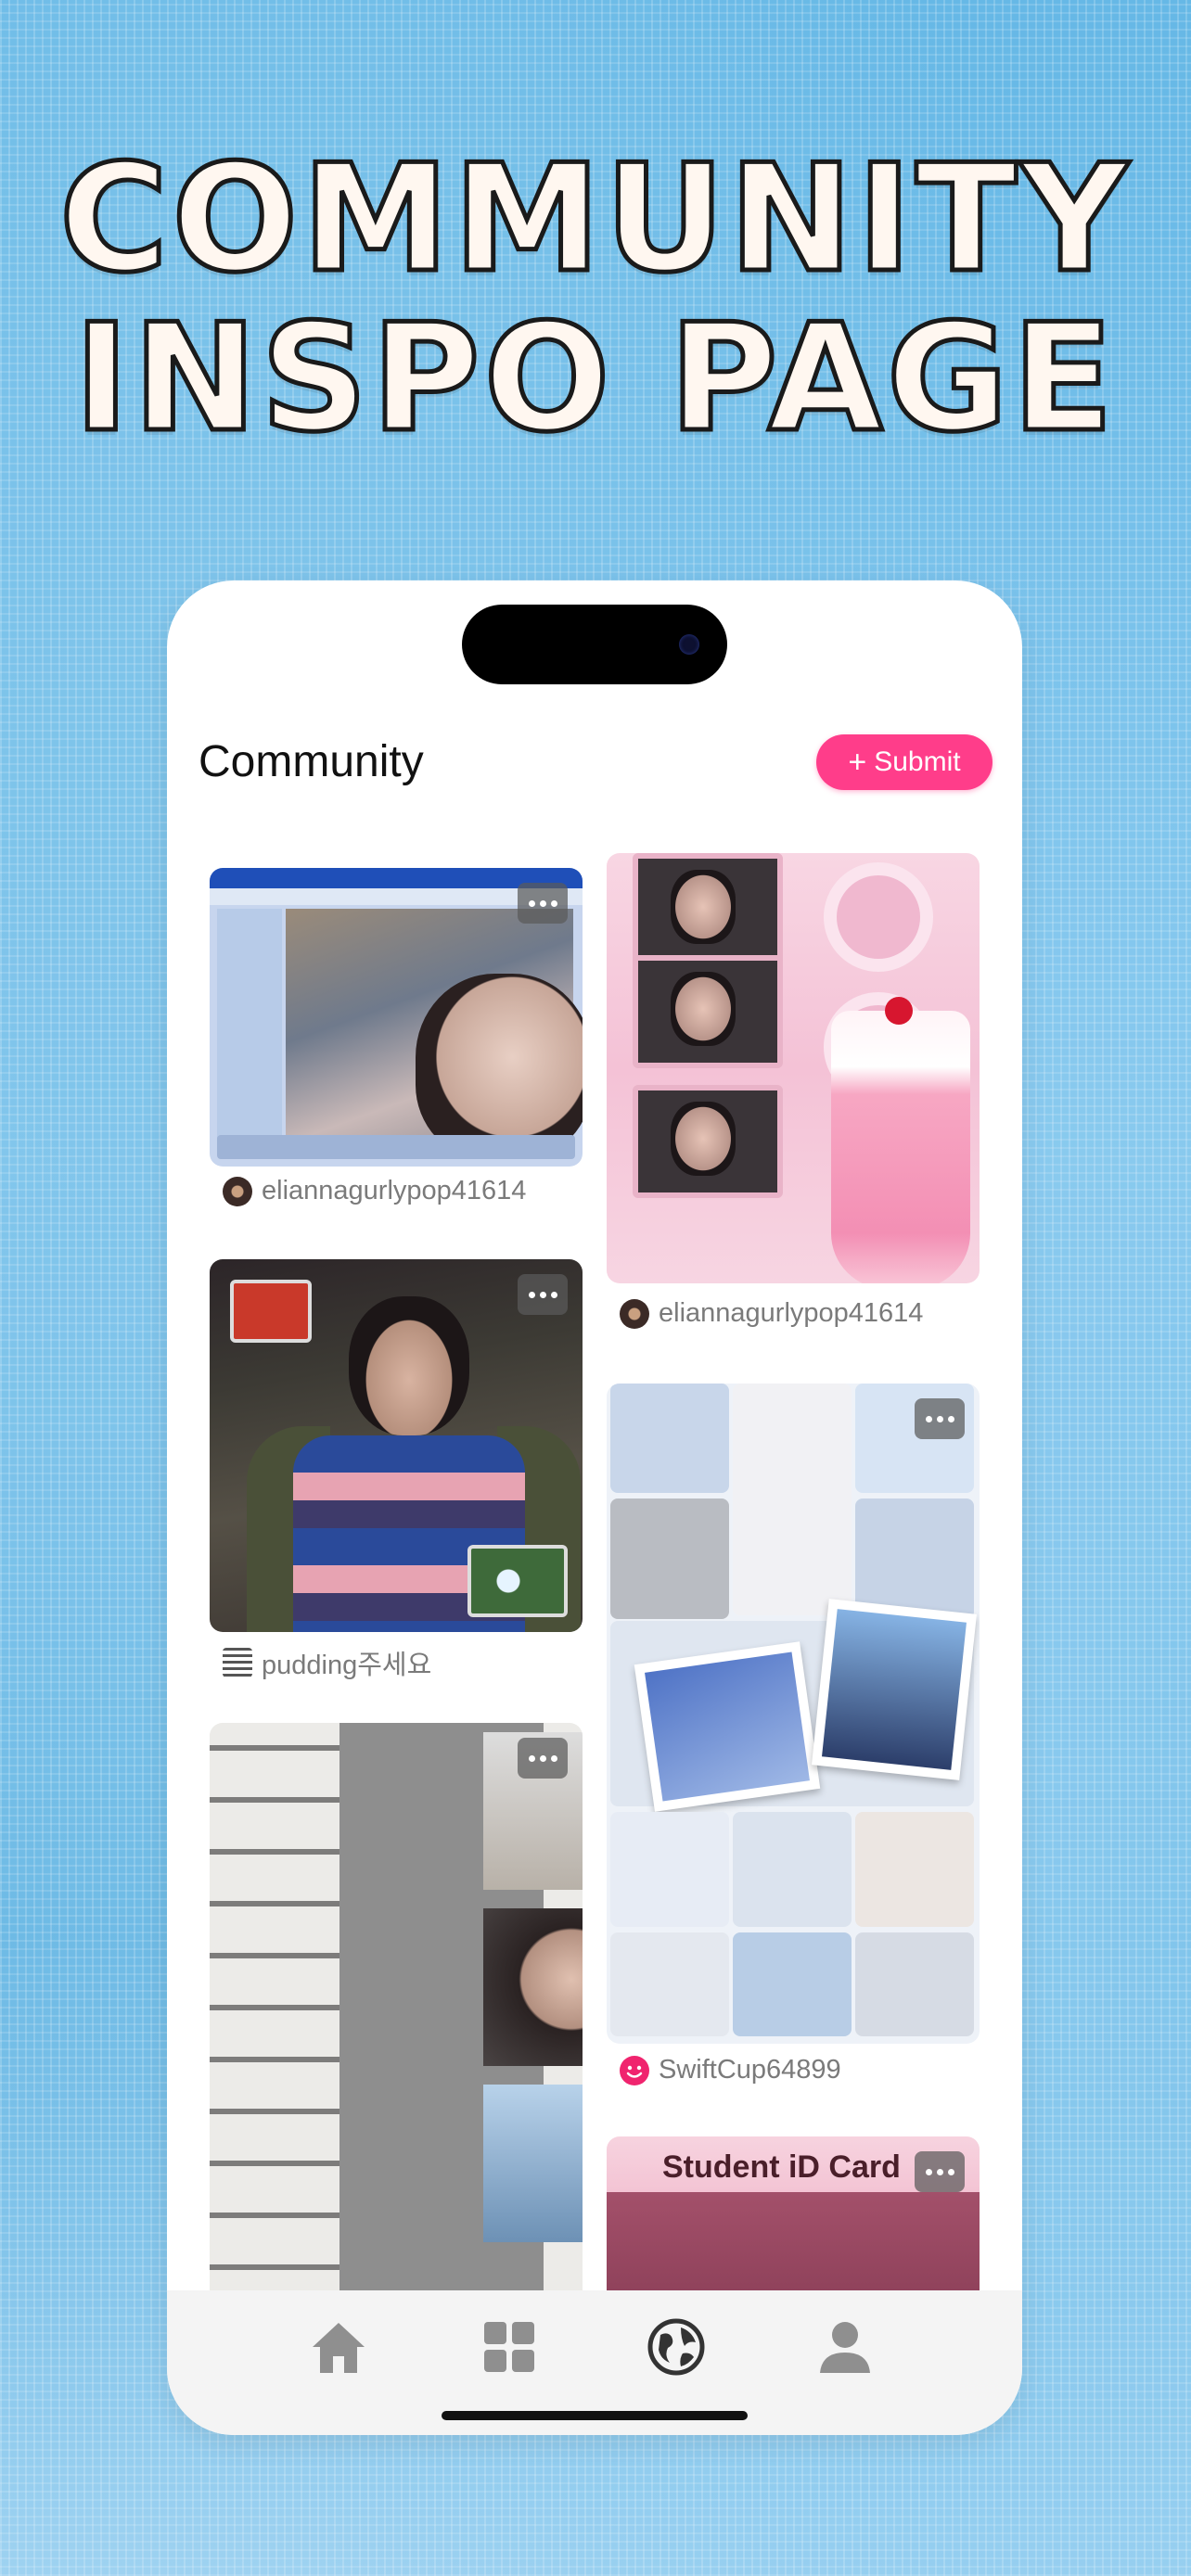  I want to click on post-author-4: SwiftCup64899, so click(730, 2070).